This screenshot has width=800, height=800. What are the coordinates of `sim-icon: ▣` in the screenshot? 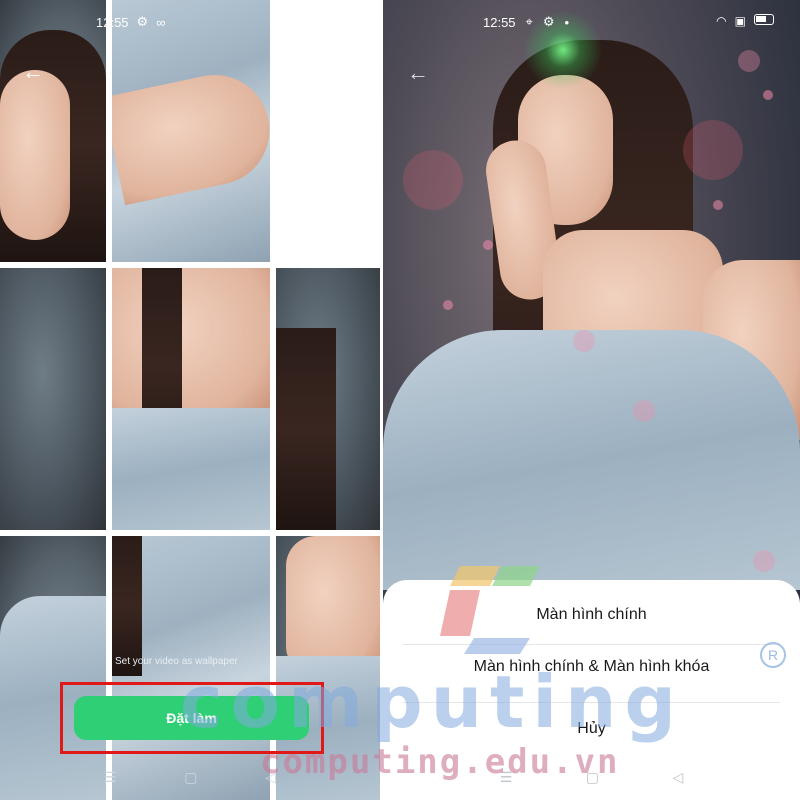 It's located at (740, 21).